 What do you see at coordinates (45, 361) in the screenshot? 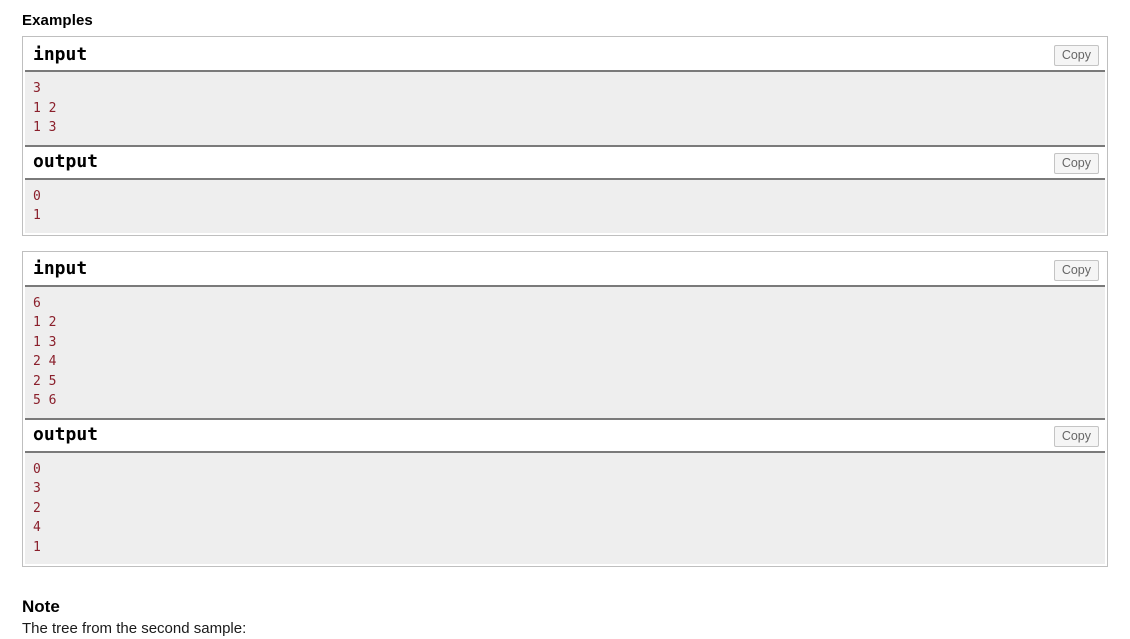
I see `data-line: 2 4` at bounding box center [45, 361].